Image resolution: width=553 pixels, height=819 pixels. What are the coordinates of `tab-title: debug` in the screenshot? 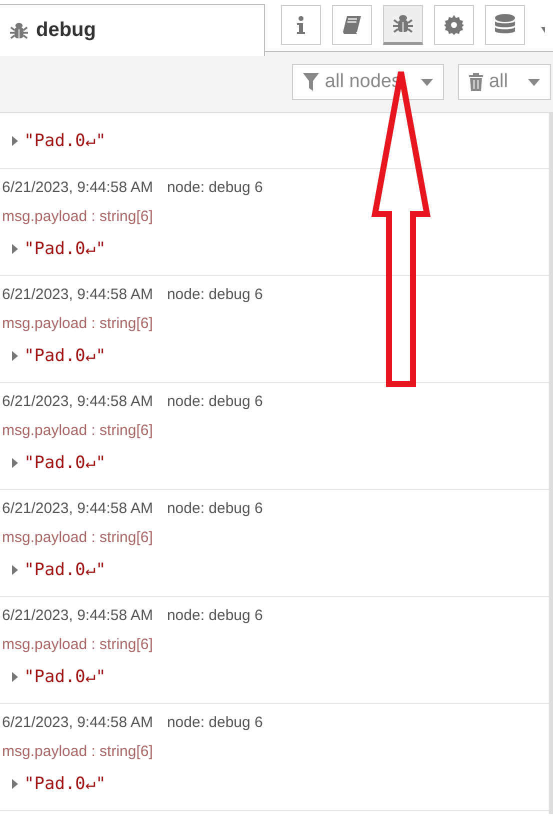 It's located at (66, 30).